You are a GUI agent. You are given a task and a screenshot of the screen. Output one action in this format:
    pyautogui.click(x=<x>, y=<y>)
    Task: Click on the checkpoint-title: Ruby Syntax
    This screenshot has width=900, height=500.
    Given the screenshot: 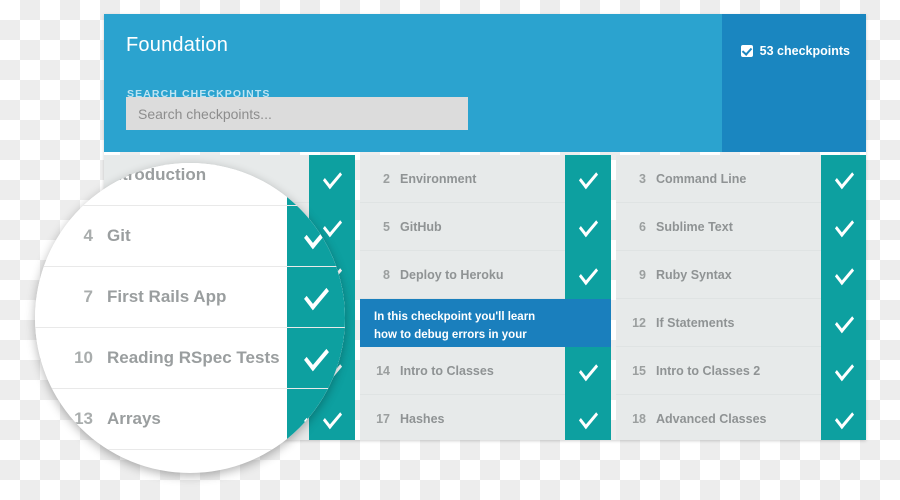 What is the action you would take?
    pyautogui.click(x=694, y=274)
    